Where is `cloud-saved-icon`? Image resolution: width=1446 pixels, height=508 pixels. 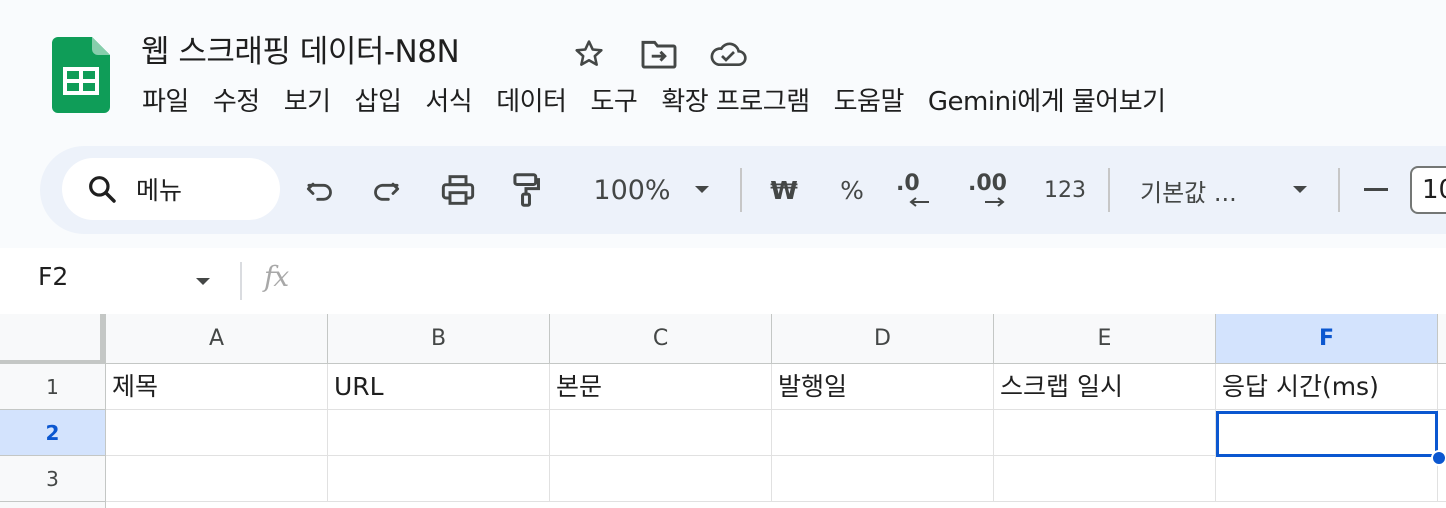
cloud-saved-icon is located at coordinates (728, 54).